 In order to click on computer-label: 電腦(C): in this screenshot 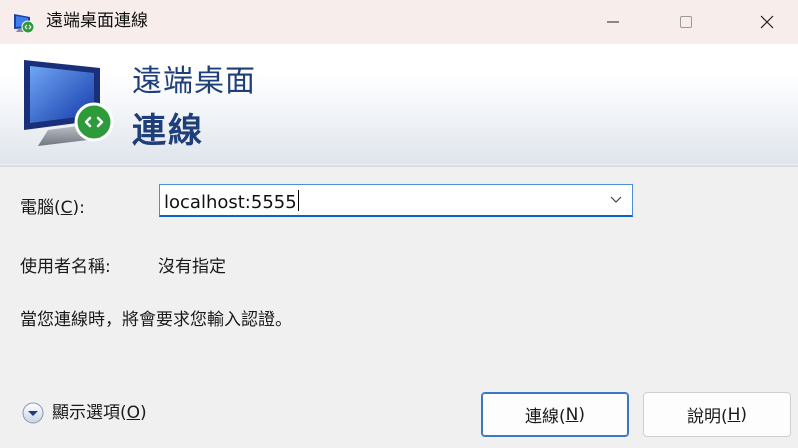, I will do `click(52, 208)`.